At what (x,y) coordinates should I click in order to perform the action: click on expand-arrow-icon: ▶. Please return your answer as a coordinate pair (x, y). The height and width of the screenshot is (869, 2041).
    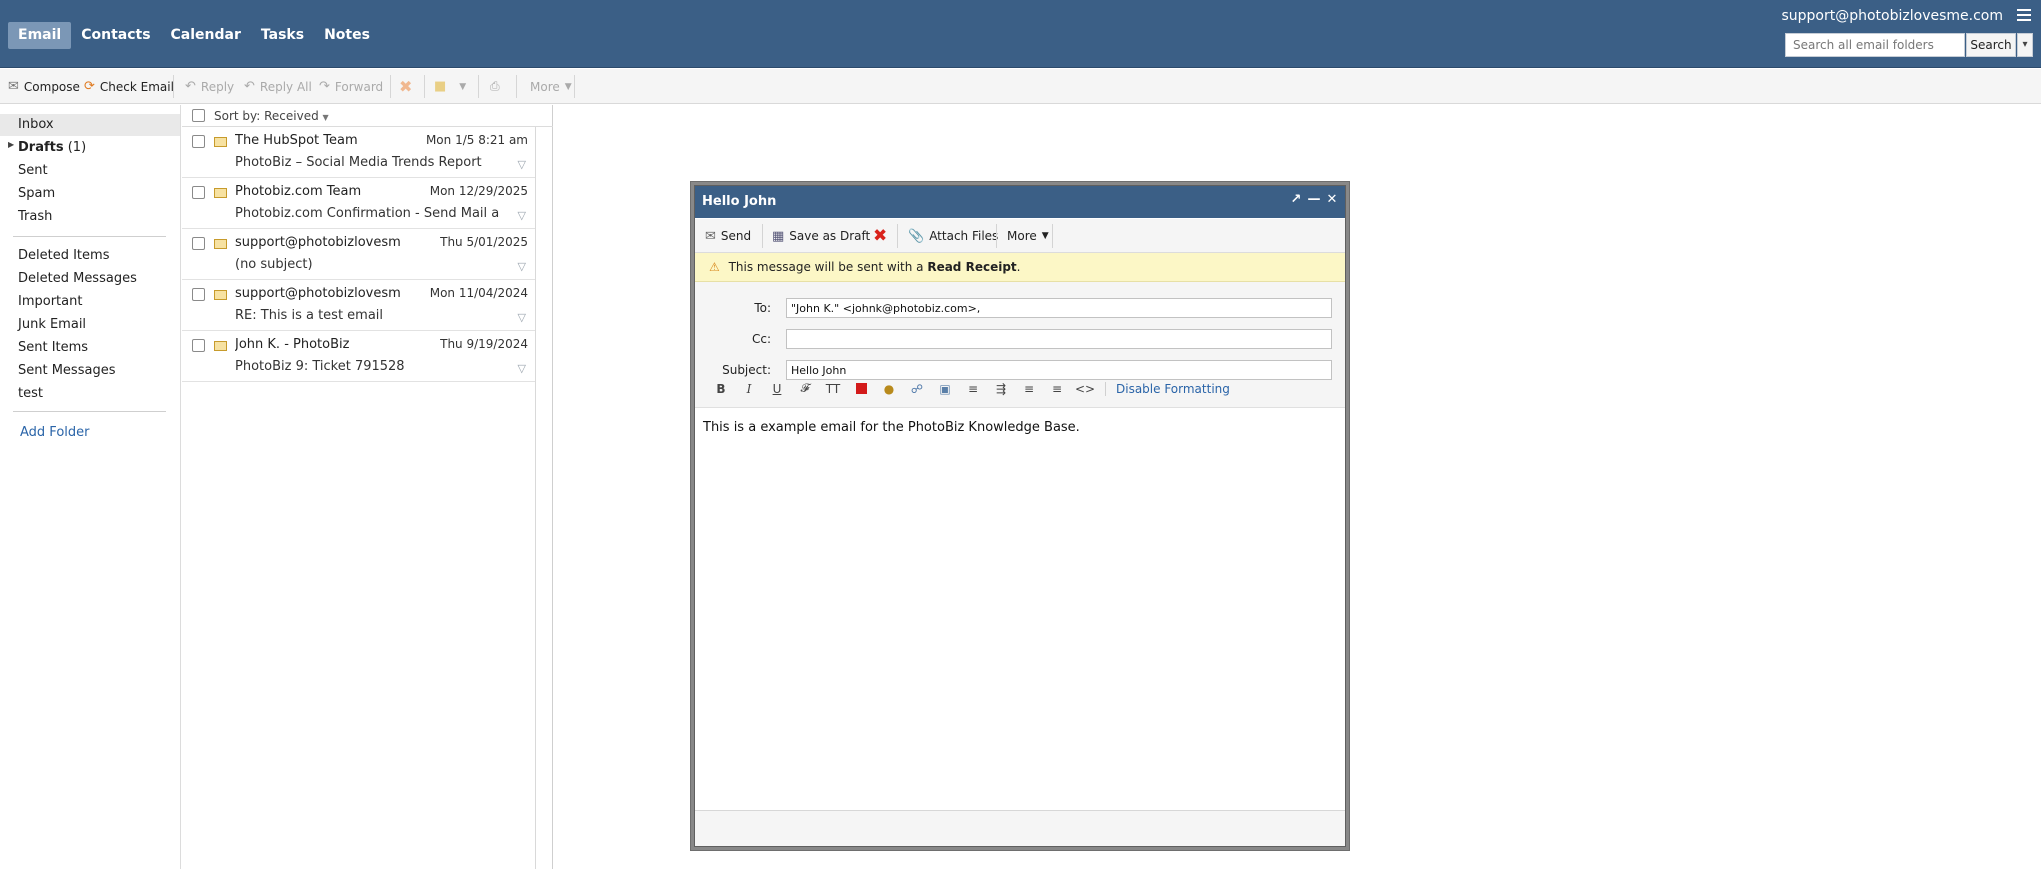
    Looking at the image, I should click on (11, 144).